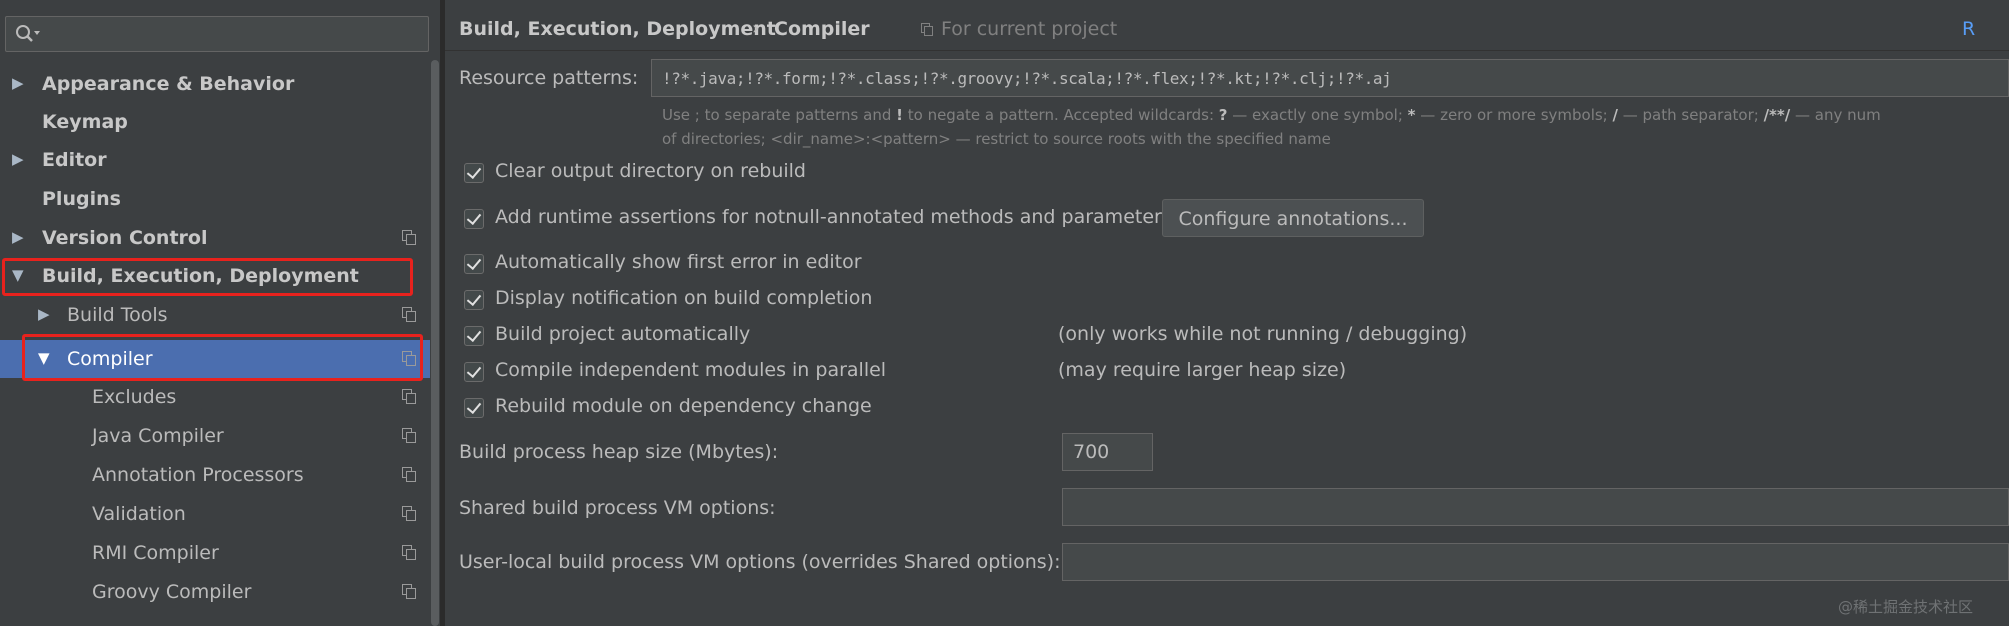  I want to click on settings-search-field, so click(217, 34).